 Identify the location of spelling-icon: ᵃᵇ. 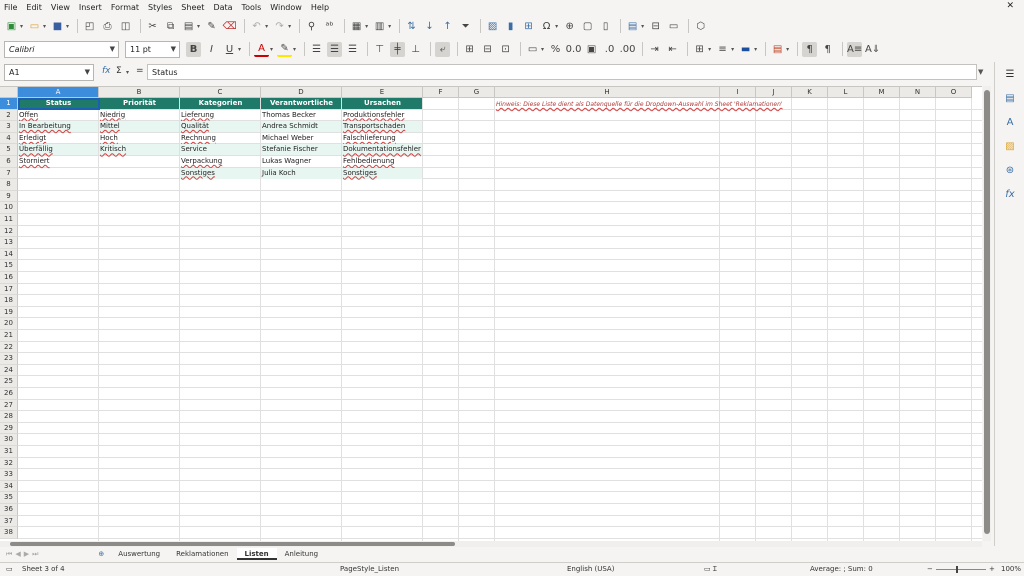
(329, 26).